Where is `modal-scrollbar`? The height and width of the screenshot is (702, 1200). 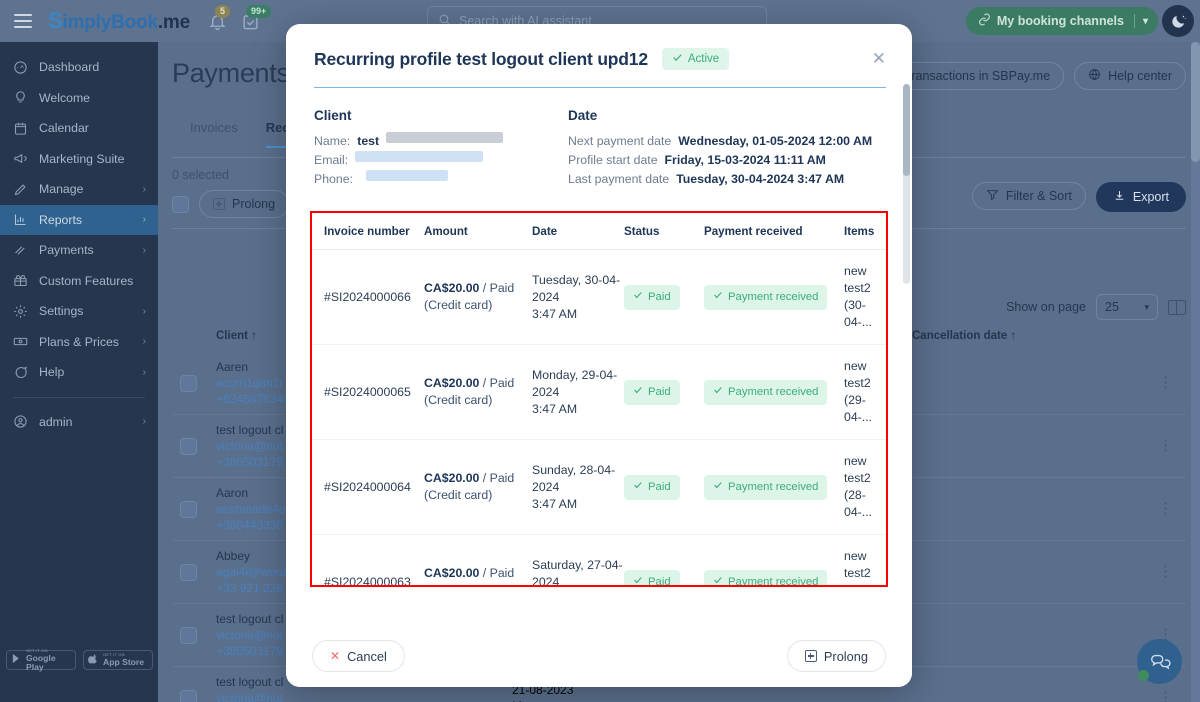
modal-scrollbar is located at coordinates (906, 184).